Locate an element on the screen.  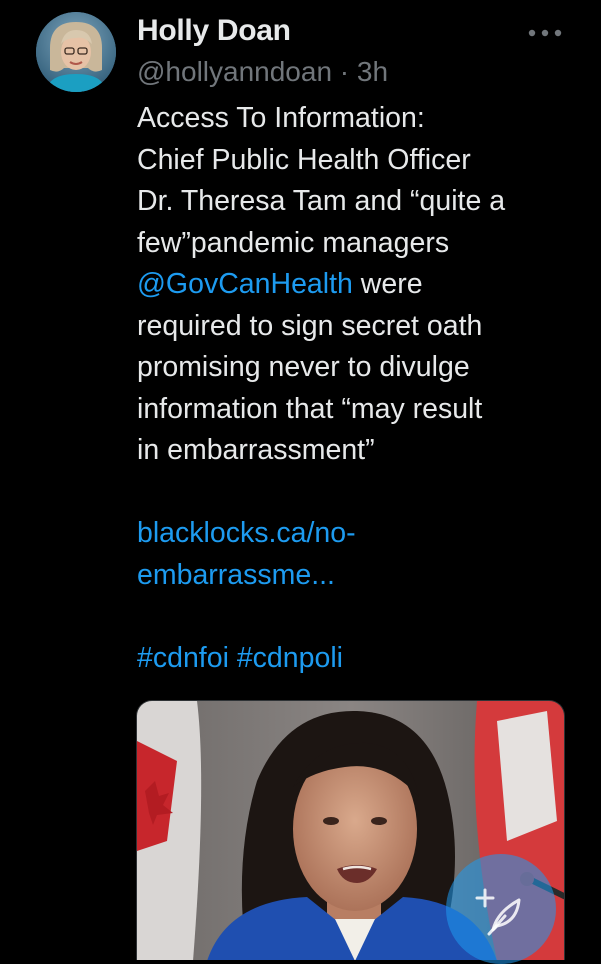
tweet-text-line: few”pandemic managers is located at coordinates (293, 242).